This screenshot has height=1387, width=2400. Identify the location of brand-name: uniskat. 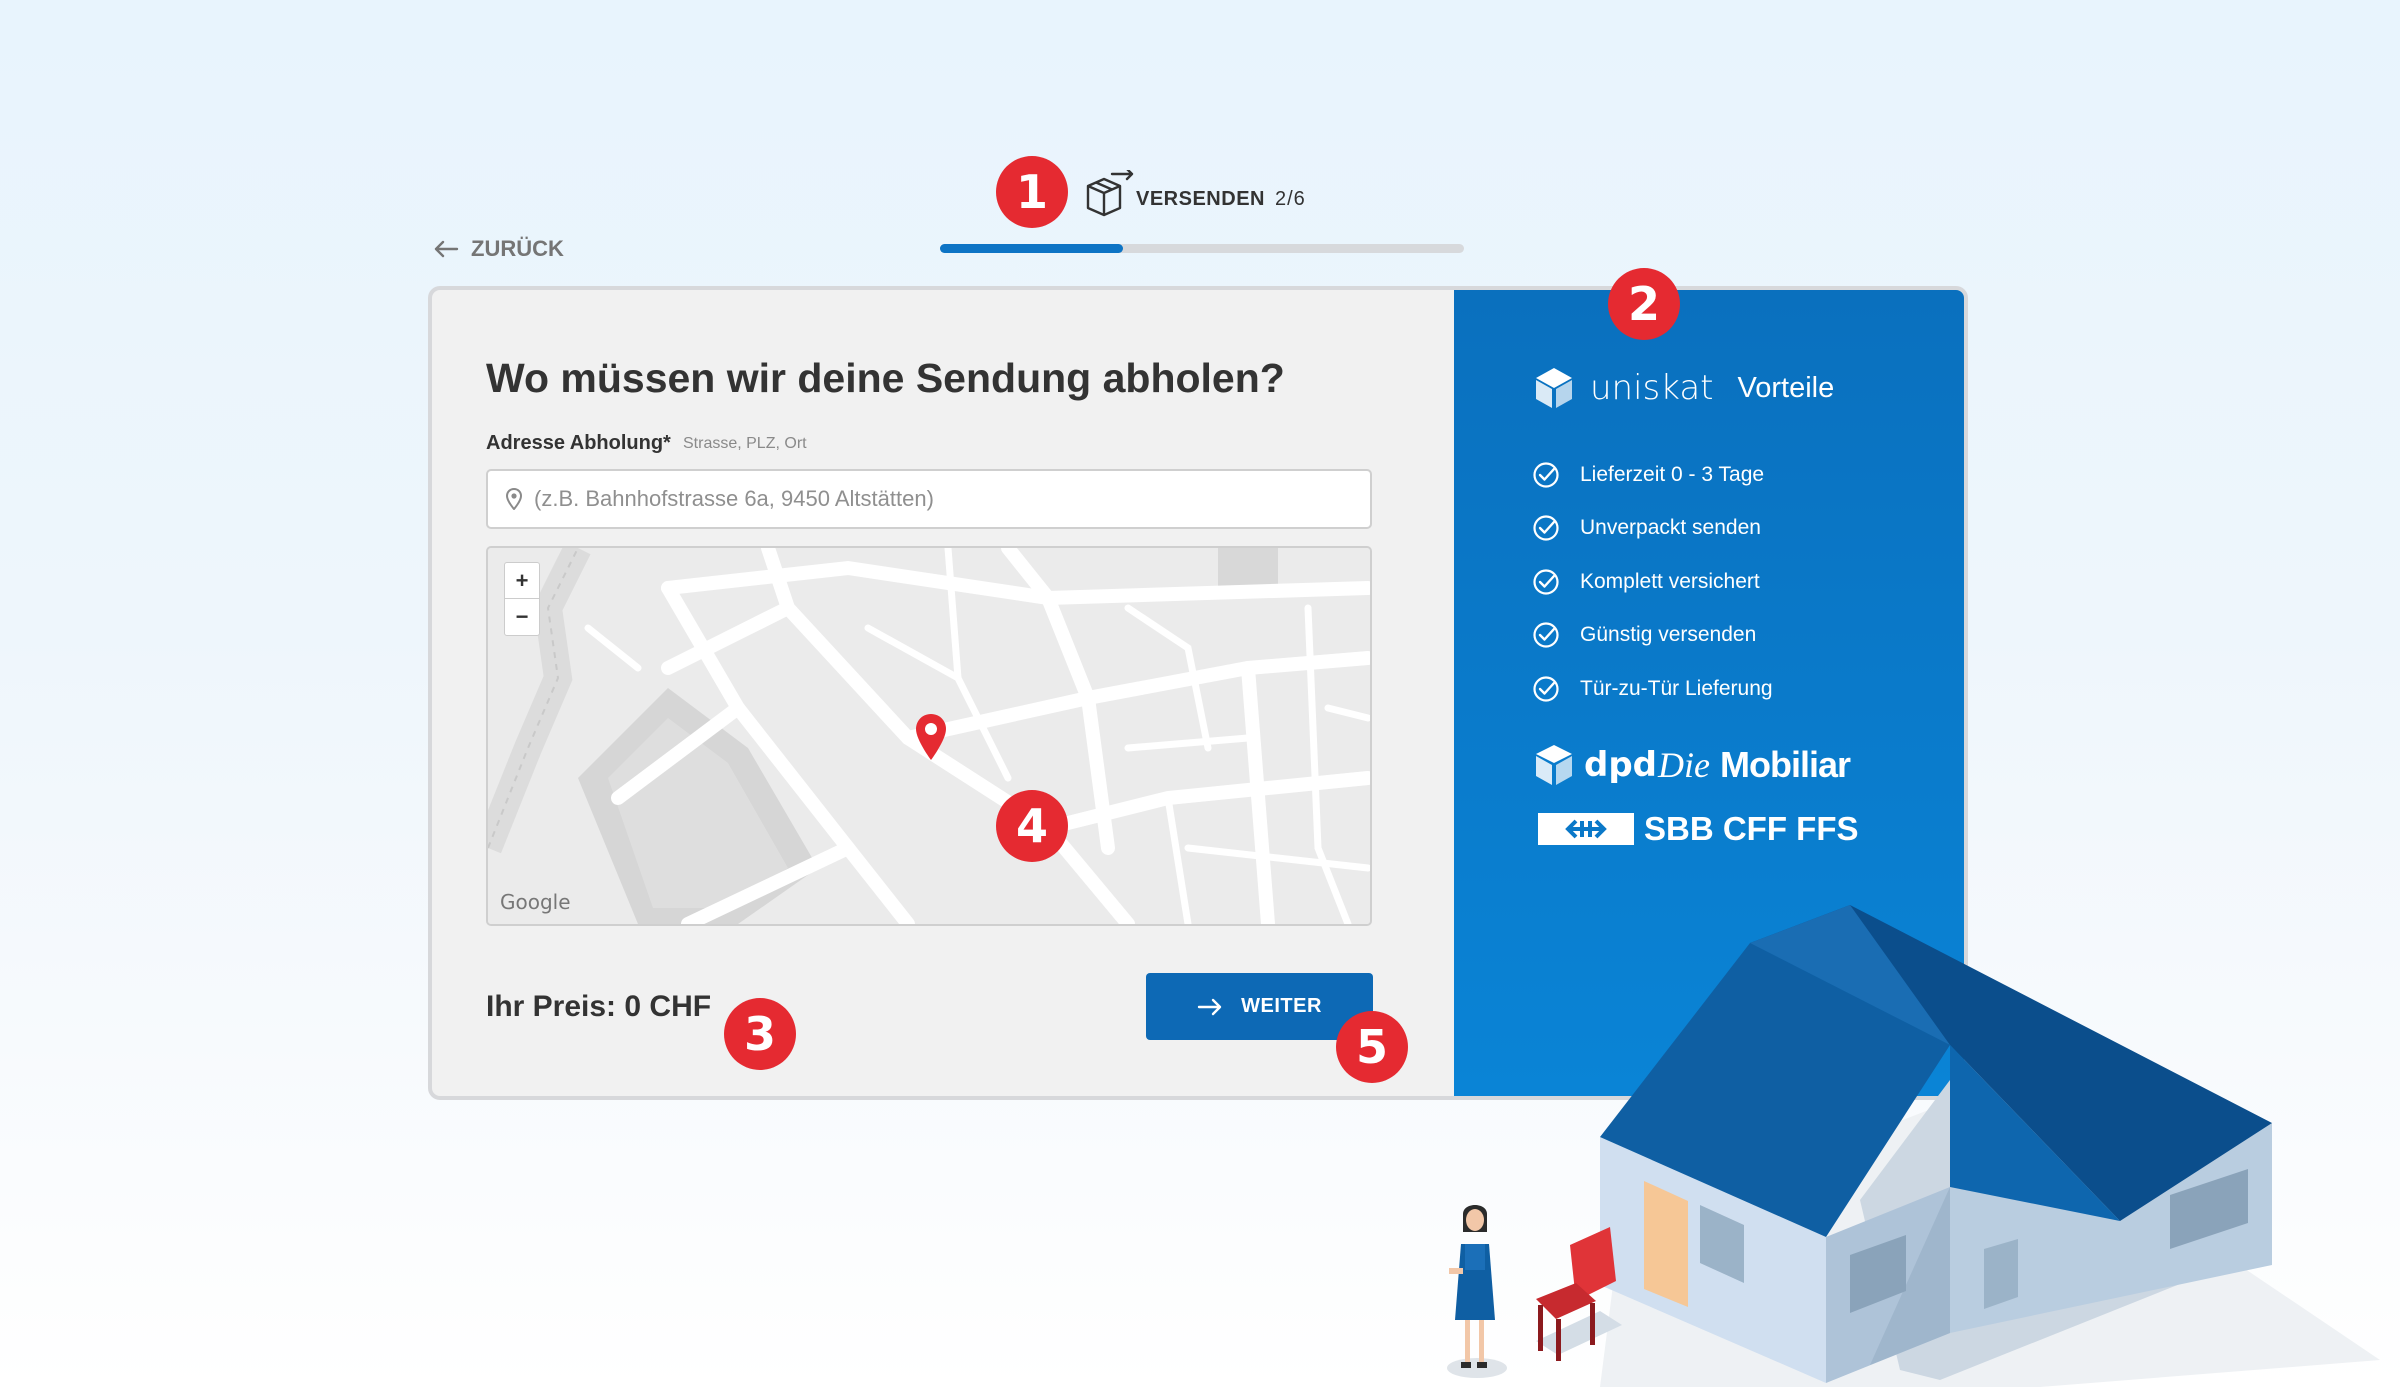
(1652, 388).